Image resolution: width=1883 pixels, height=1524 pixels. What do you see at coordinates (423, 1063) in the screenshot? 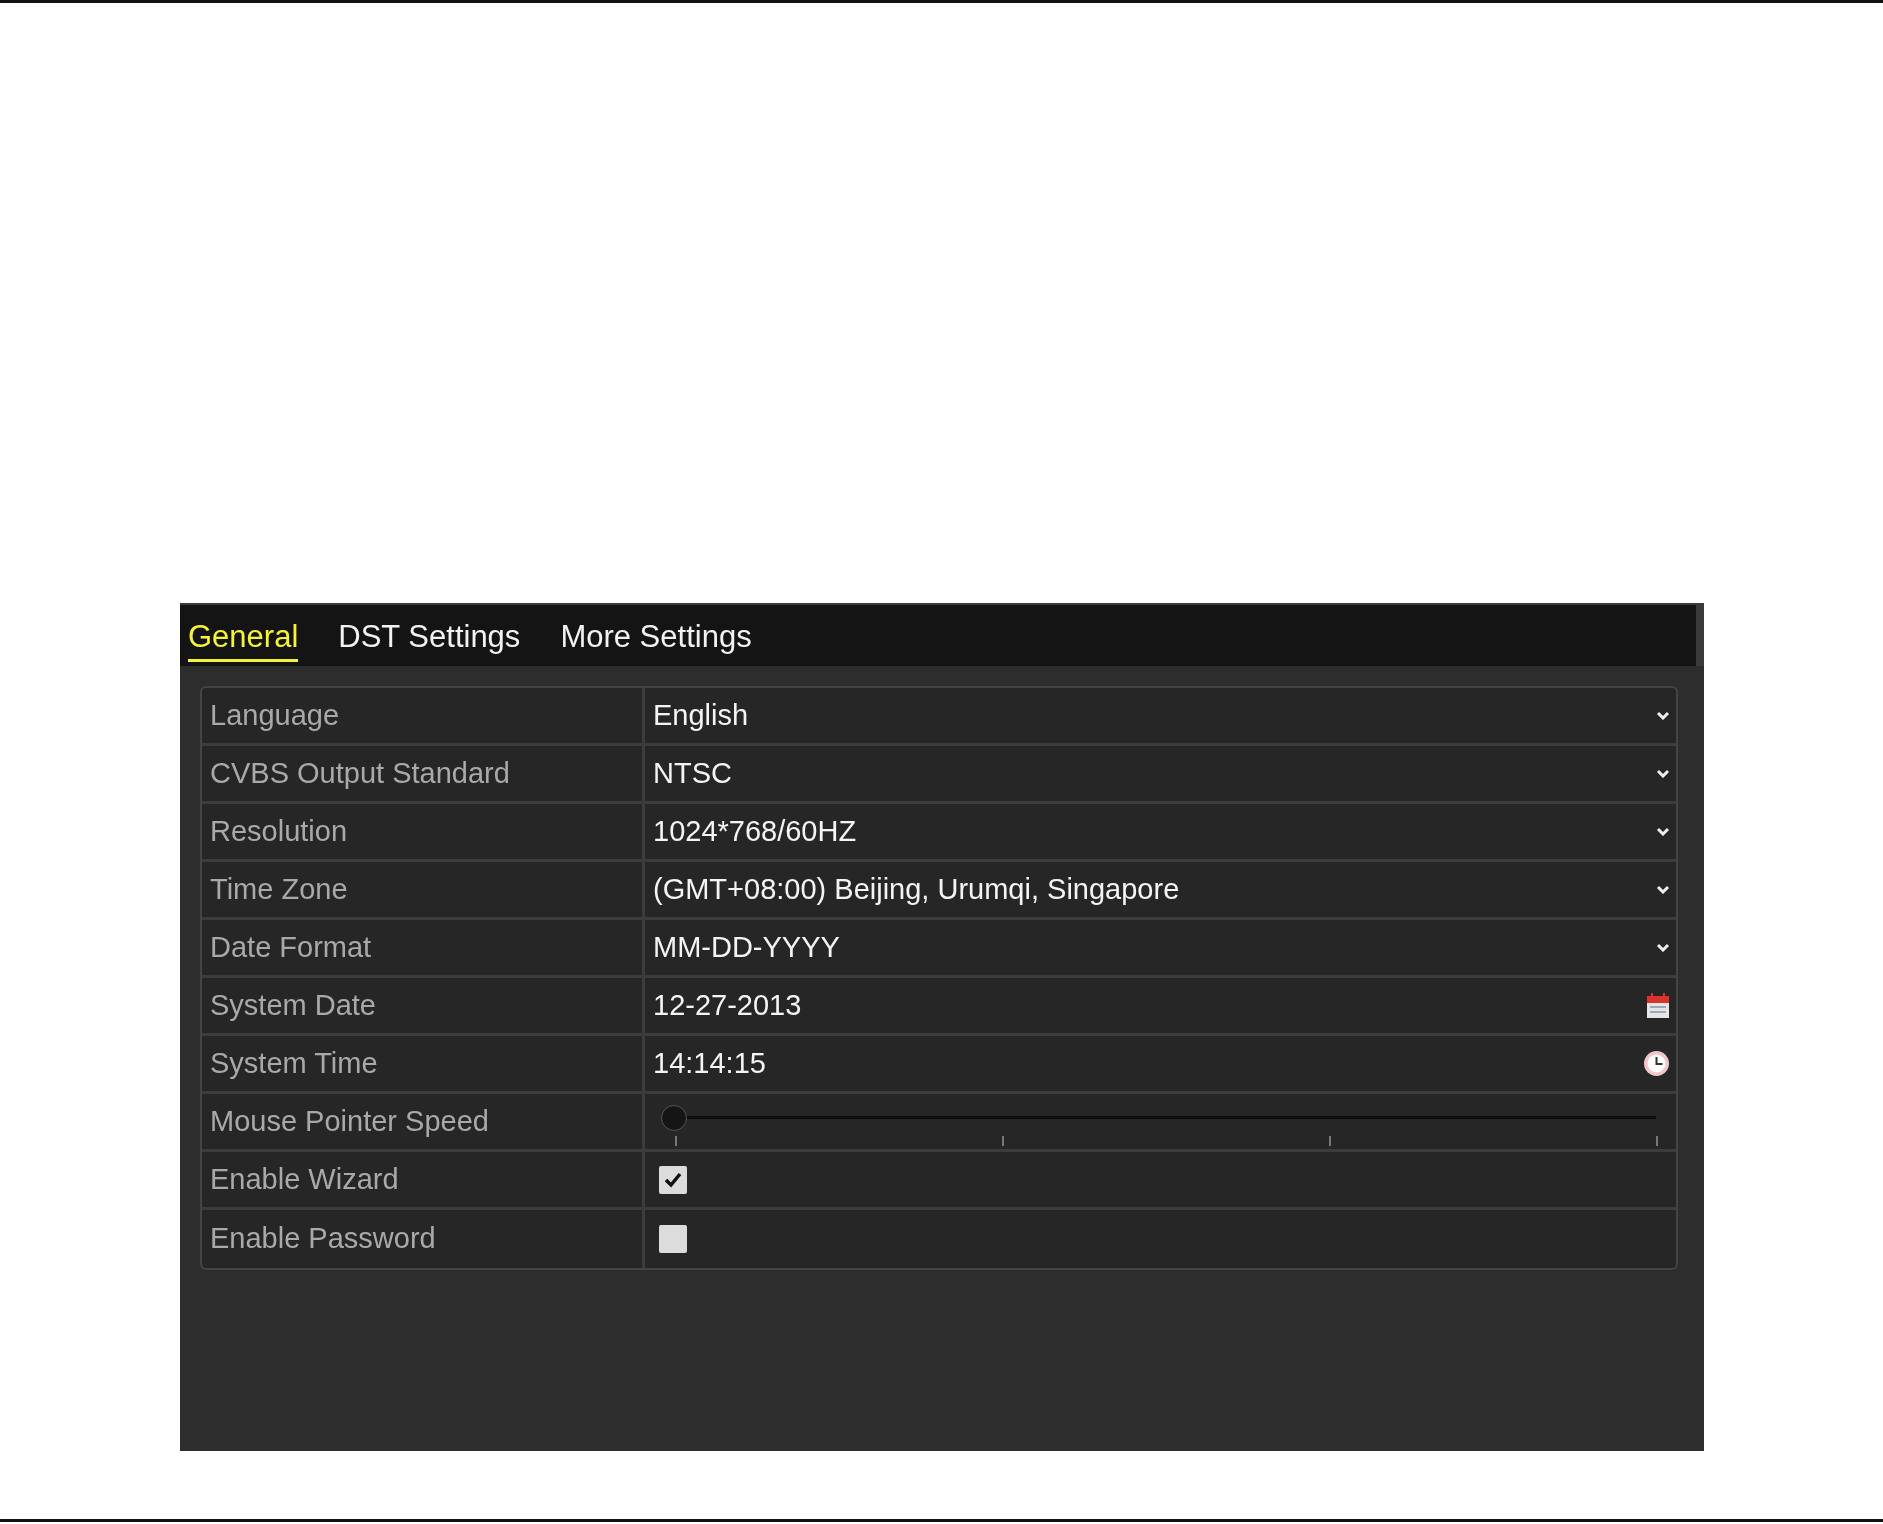
I see `setting-label: System Time` at bounding box center [423, 1063].